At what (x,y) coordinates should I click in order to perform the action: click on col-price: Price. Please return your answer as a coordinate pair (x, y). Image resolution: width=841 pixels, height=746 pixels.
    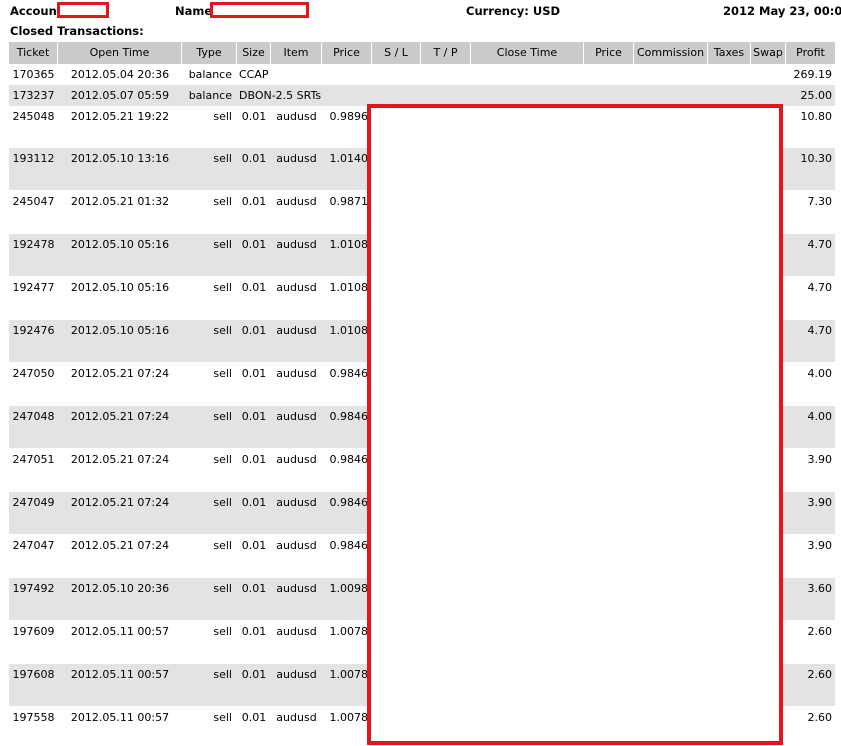
    Looking at the image, I should click on (347, 53).